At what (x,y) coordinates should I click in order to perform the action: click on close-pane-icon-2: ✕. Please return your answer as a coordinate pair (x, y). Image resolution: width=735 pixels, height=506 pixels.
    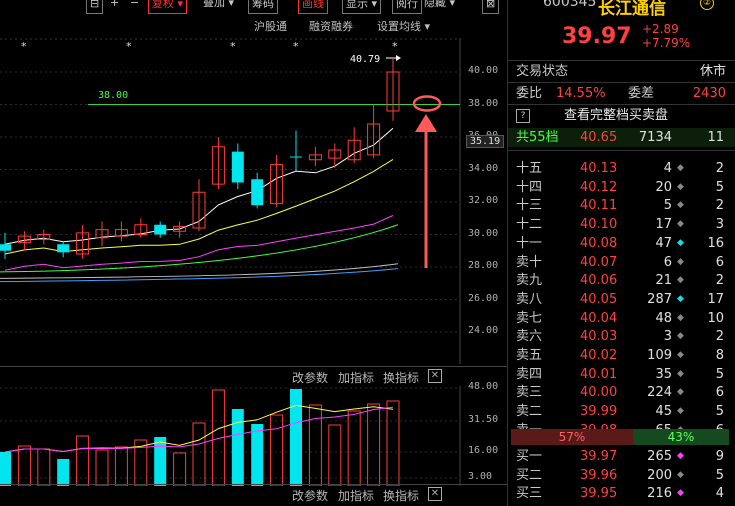
    Looking at the image, I should click on (435, 494).